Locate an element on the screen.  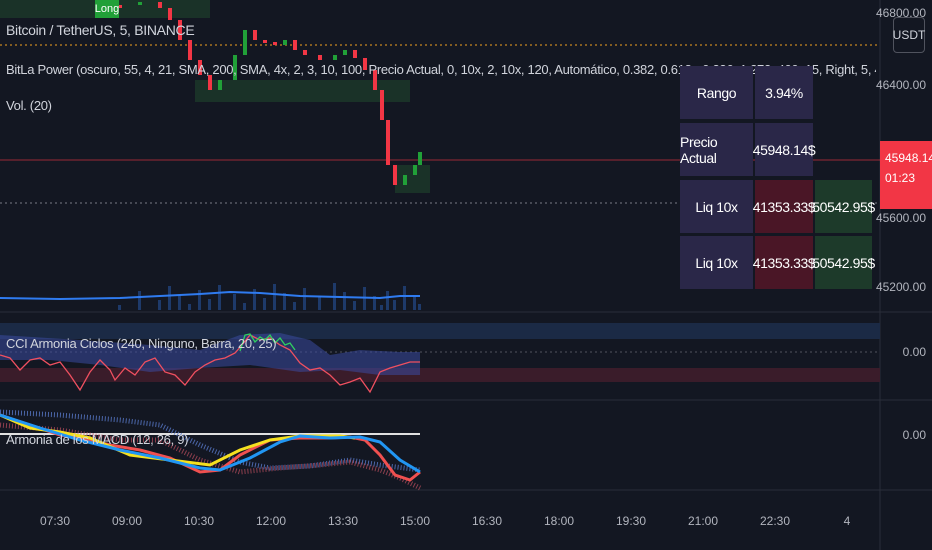
price-axis-label: 45600.00 is located at coordinates (900, 218).